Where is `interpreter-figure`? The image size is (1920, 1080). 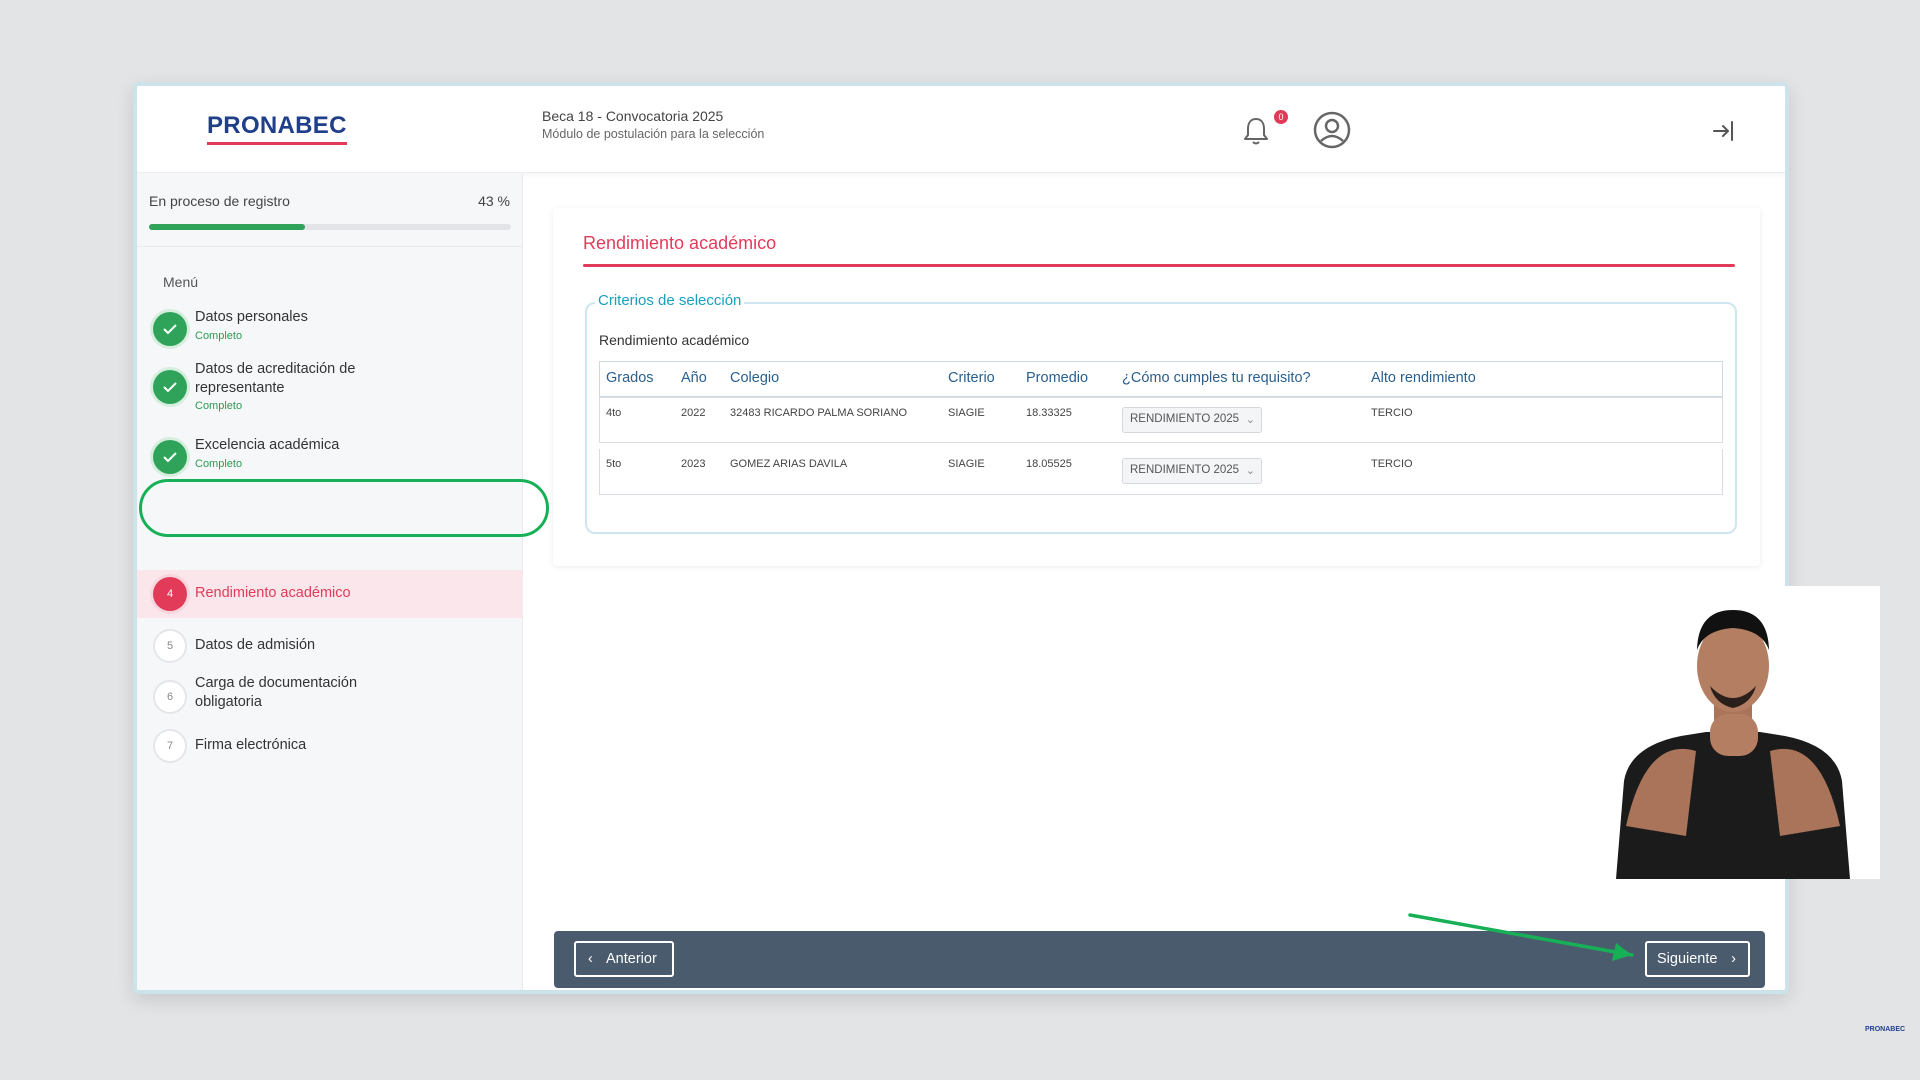 interpreter-figure is located at coordinates (1733, 732).